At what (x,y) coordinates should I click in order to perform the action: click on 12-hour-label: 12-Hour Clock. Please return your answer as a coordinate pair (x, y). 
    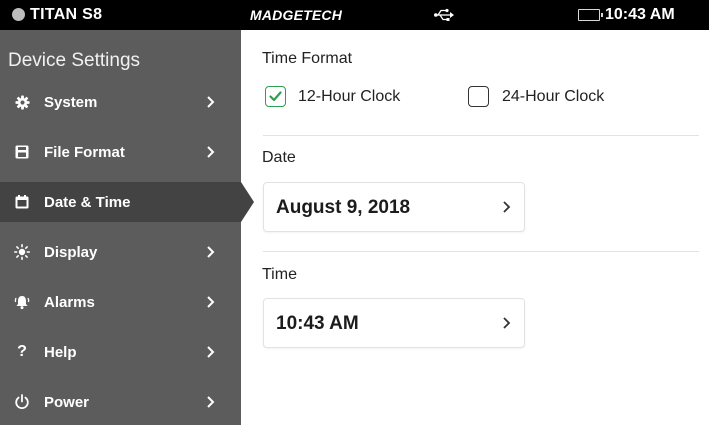
    Looking at the image, I should click on (349, 97).